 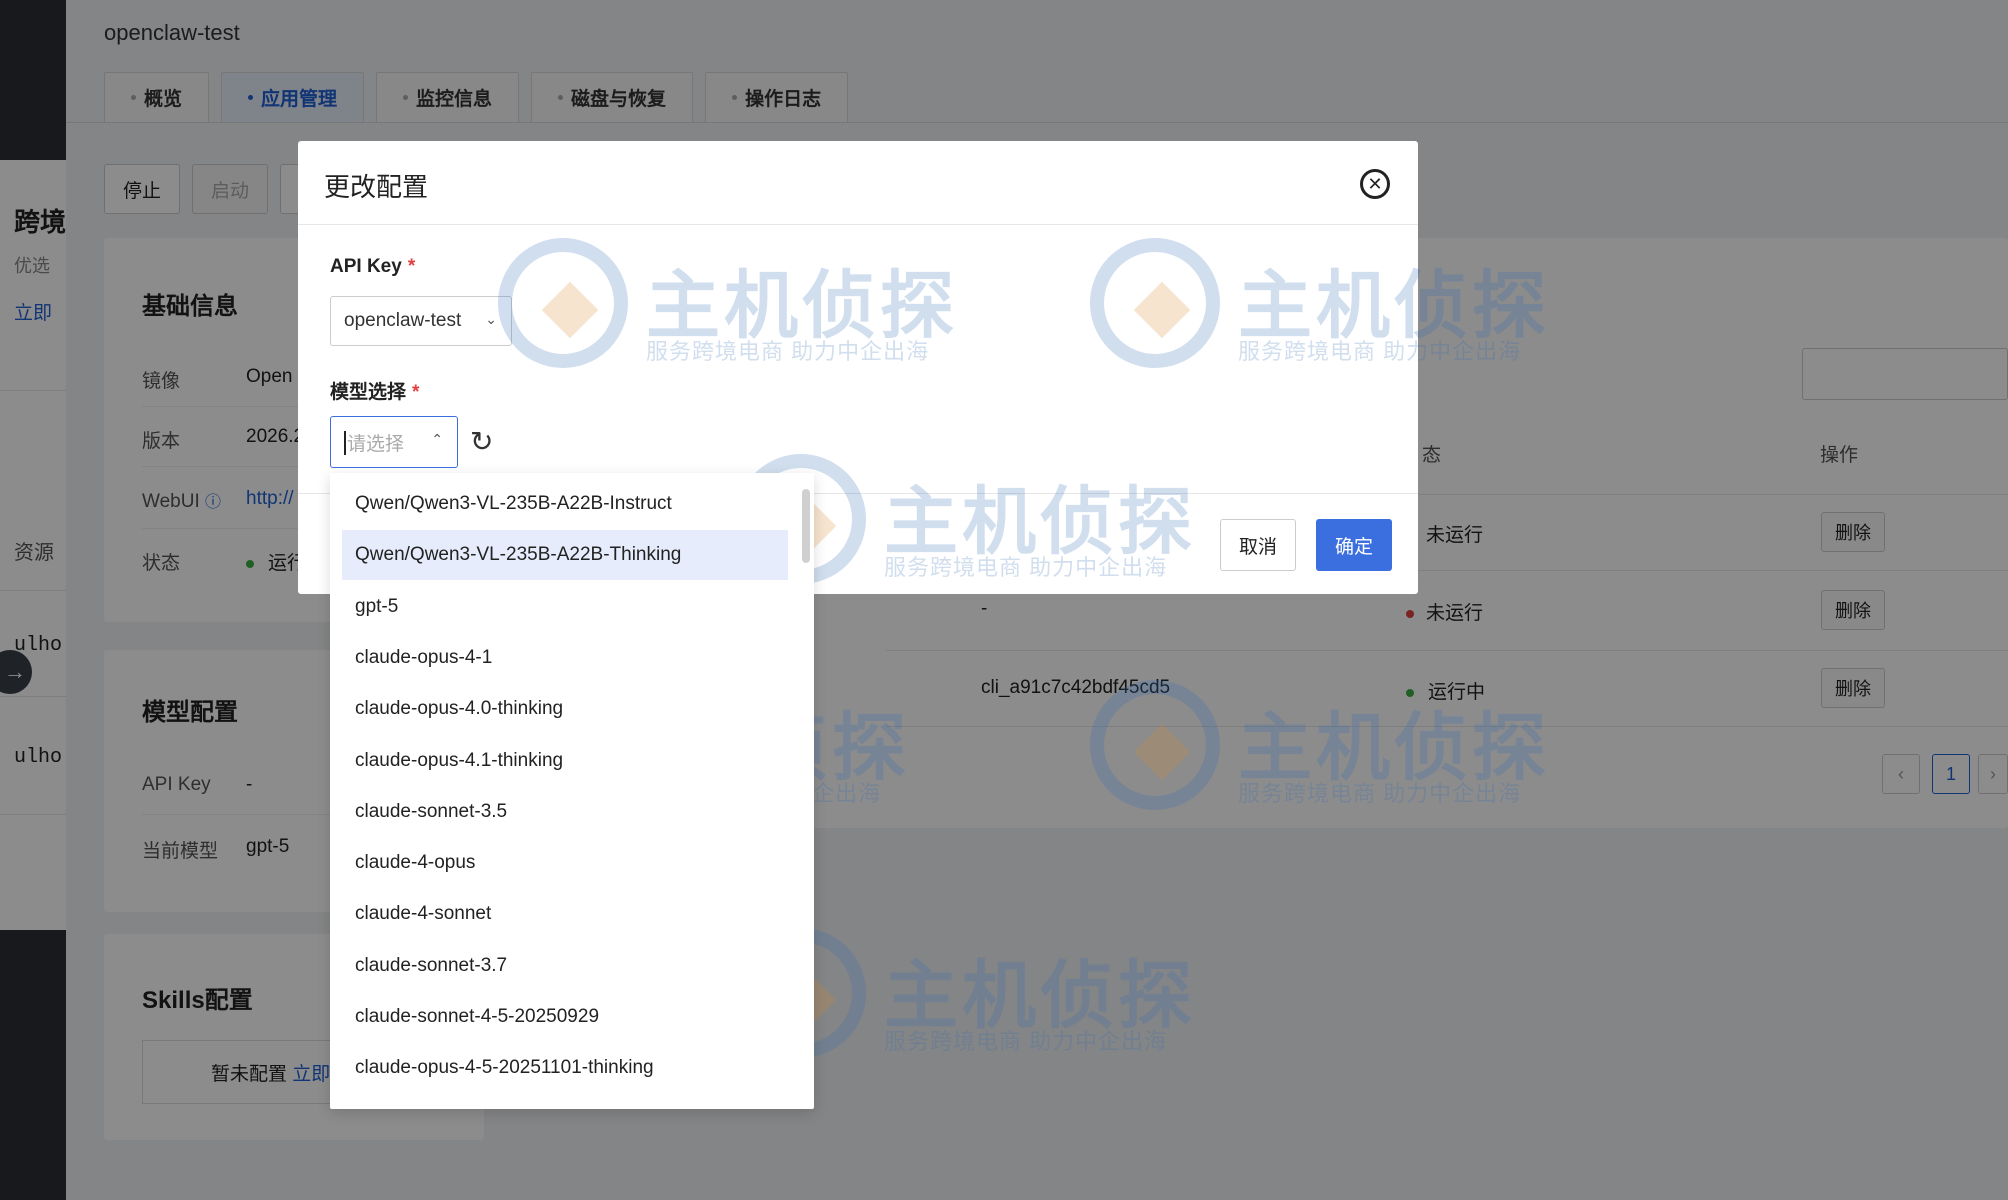 I want to click on dropdown-option: Qwen/Qwen3-VL-235B-A22B-Instruct, so click(x=565, y=504).